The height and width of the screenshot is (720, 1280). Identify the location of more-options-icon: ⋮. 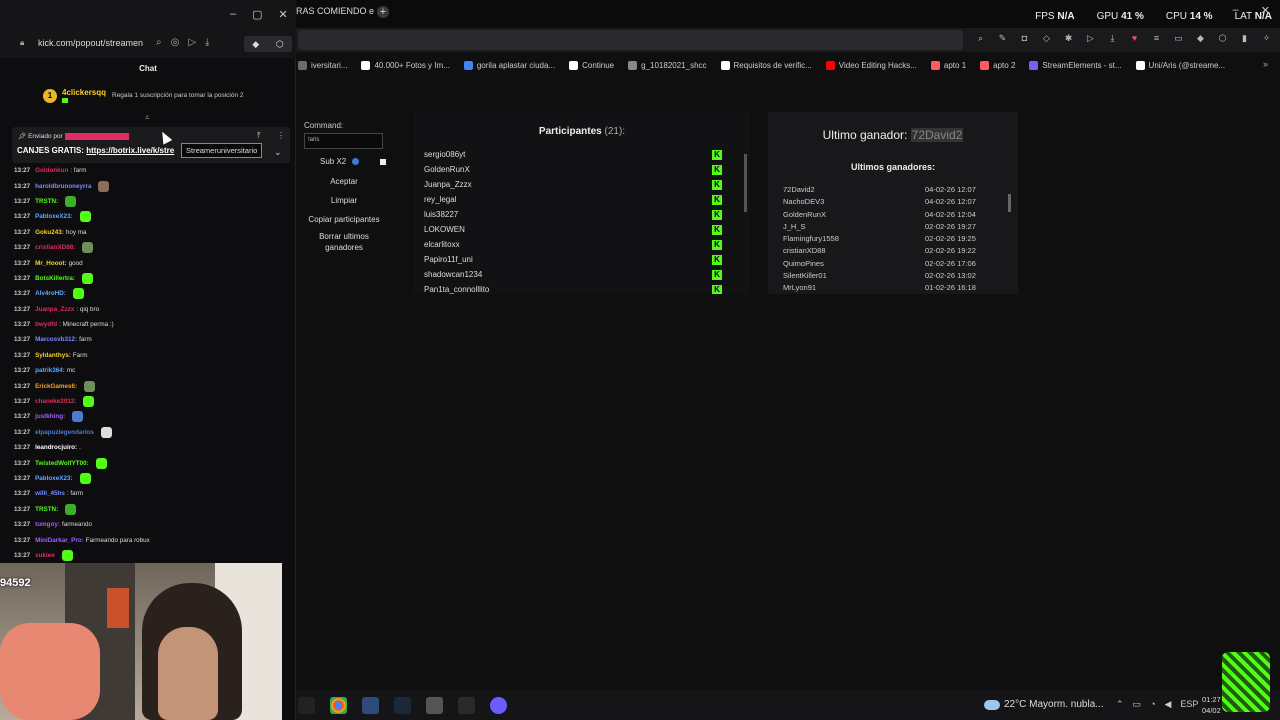
(281, 135).